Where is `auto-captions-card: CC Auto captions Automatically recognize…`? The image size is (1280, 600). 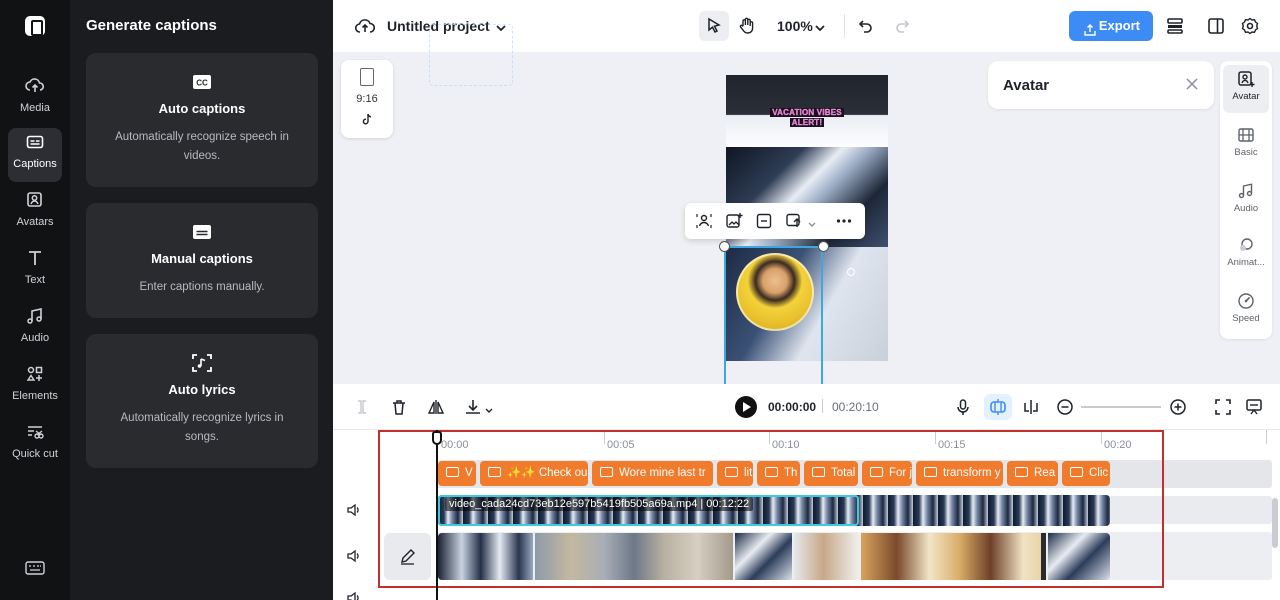
auto-captions-card: CC Auto captions Automatically recognize… is located at coordinates (202, 120).